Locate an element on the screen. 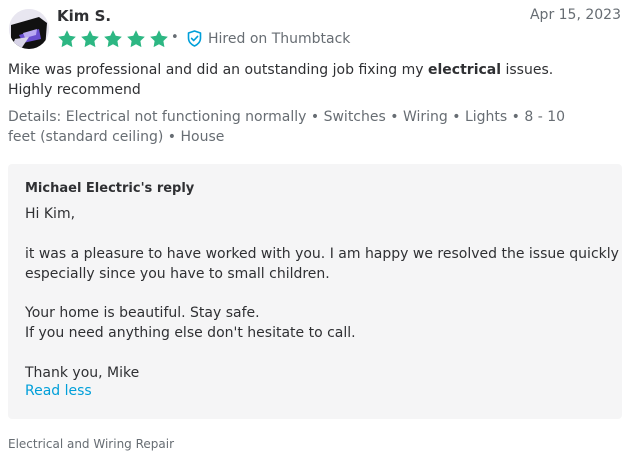 The height and width of the screenshot is (459, 629). reply-line: Thank you, Mike is located at coordinates (82, 373).